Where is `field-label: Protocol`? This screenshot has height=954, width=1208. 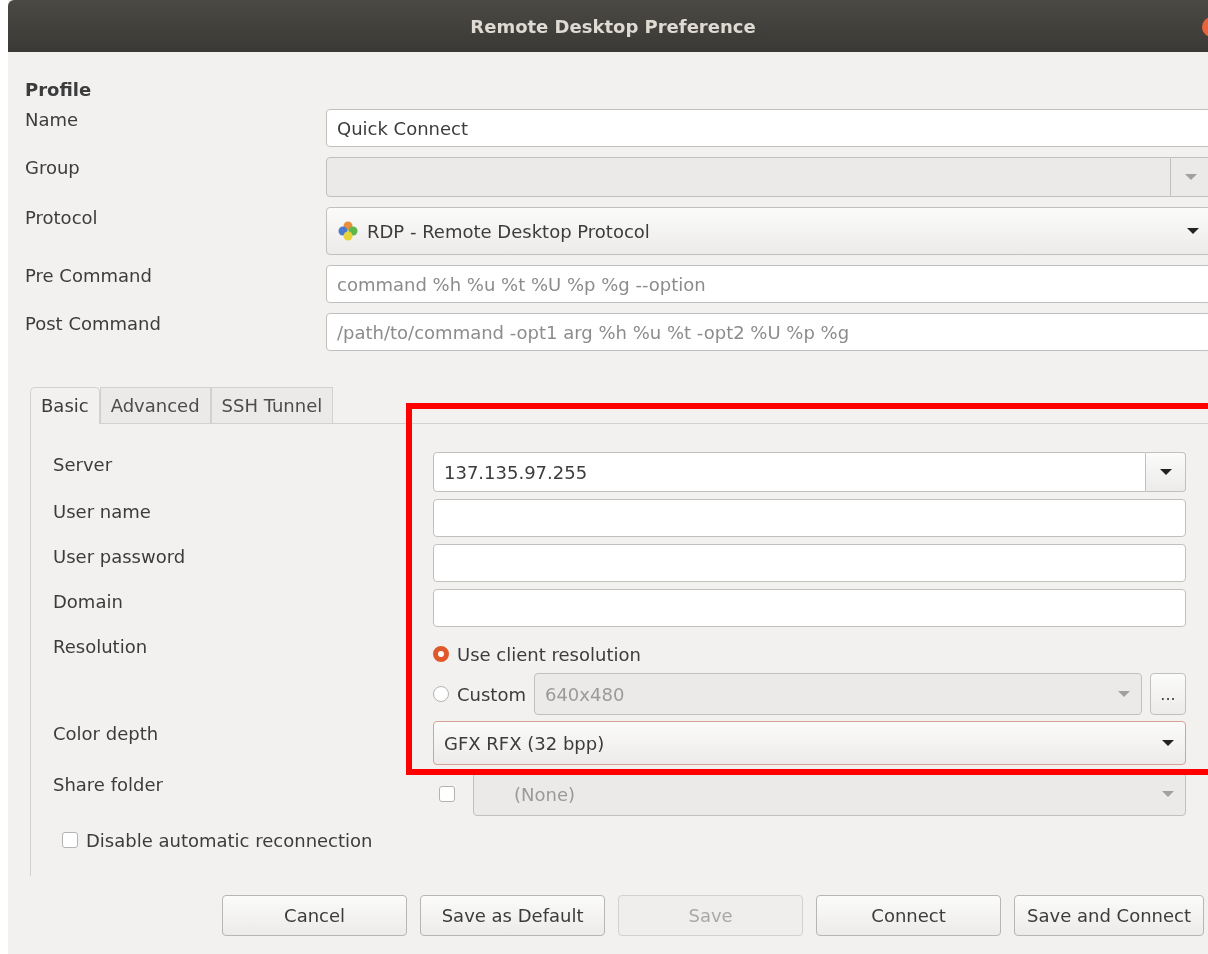
field-label: Protocol is located at coordinates (62, 217).